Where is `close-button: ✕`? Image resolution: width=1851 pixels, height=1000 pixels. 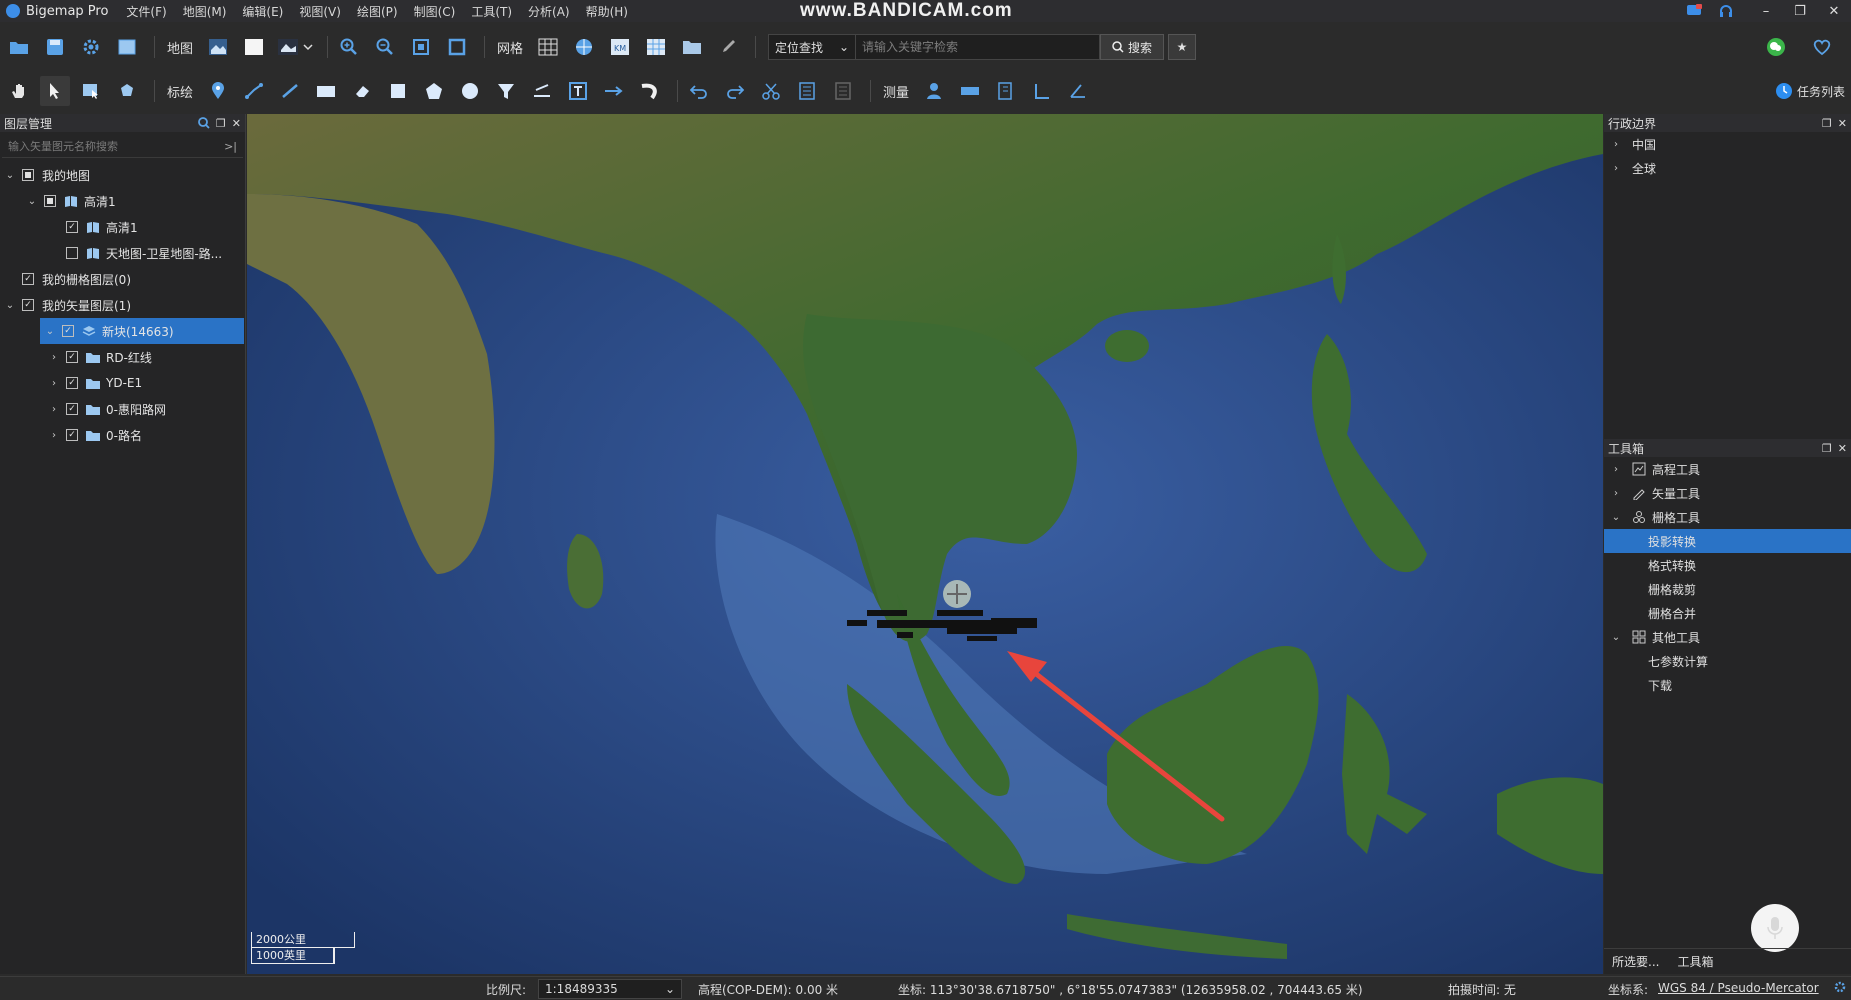
close-button: ✕ is located at coordinates (1834, 11).